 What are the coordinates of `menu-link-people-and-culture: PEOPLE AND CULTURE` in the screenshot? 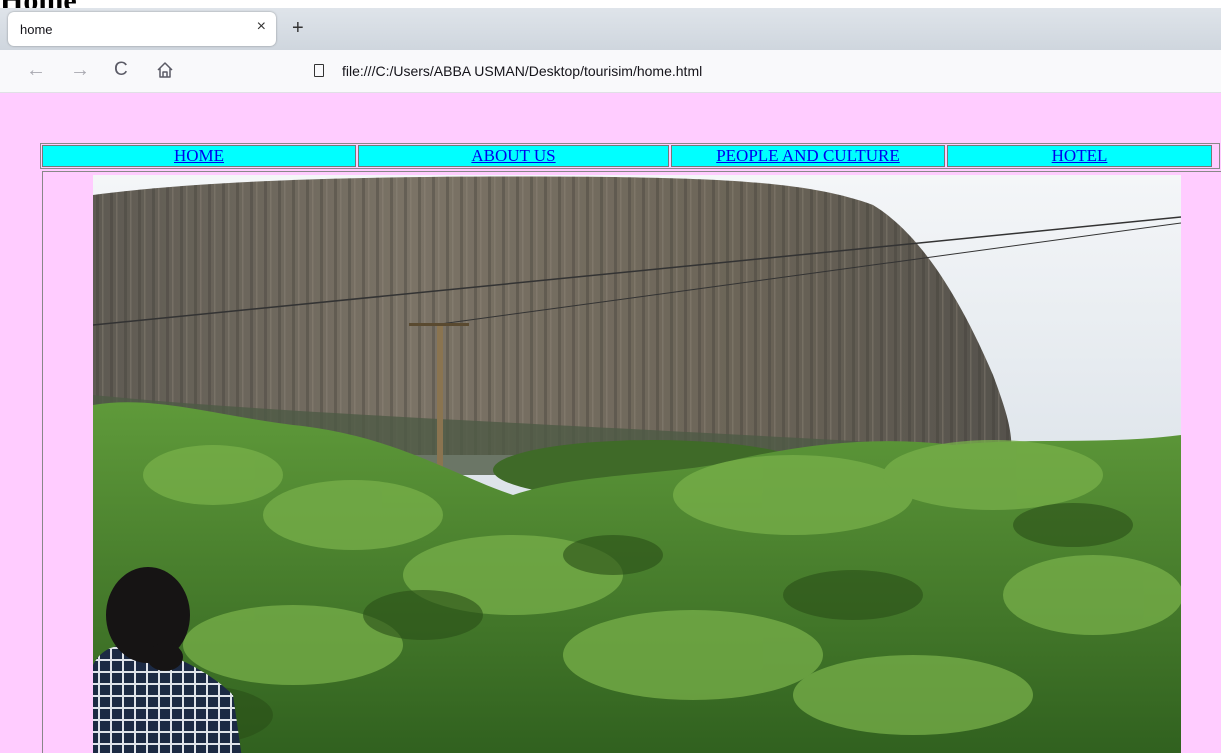 It's located at (808, 155).